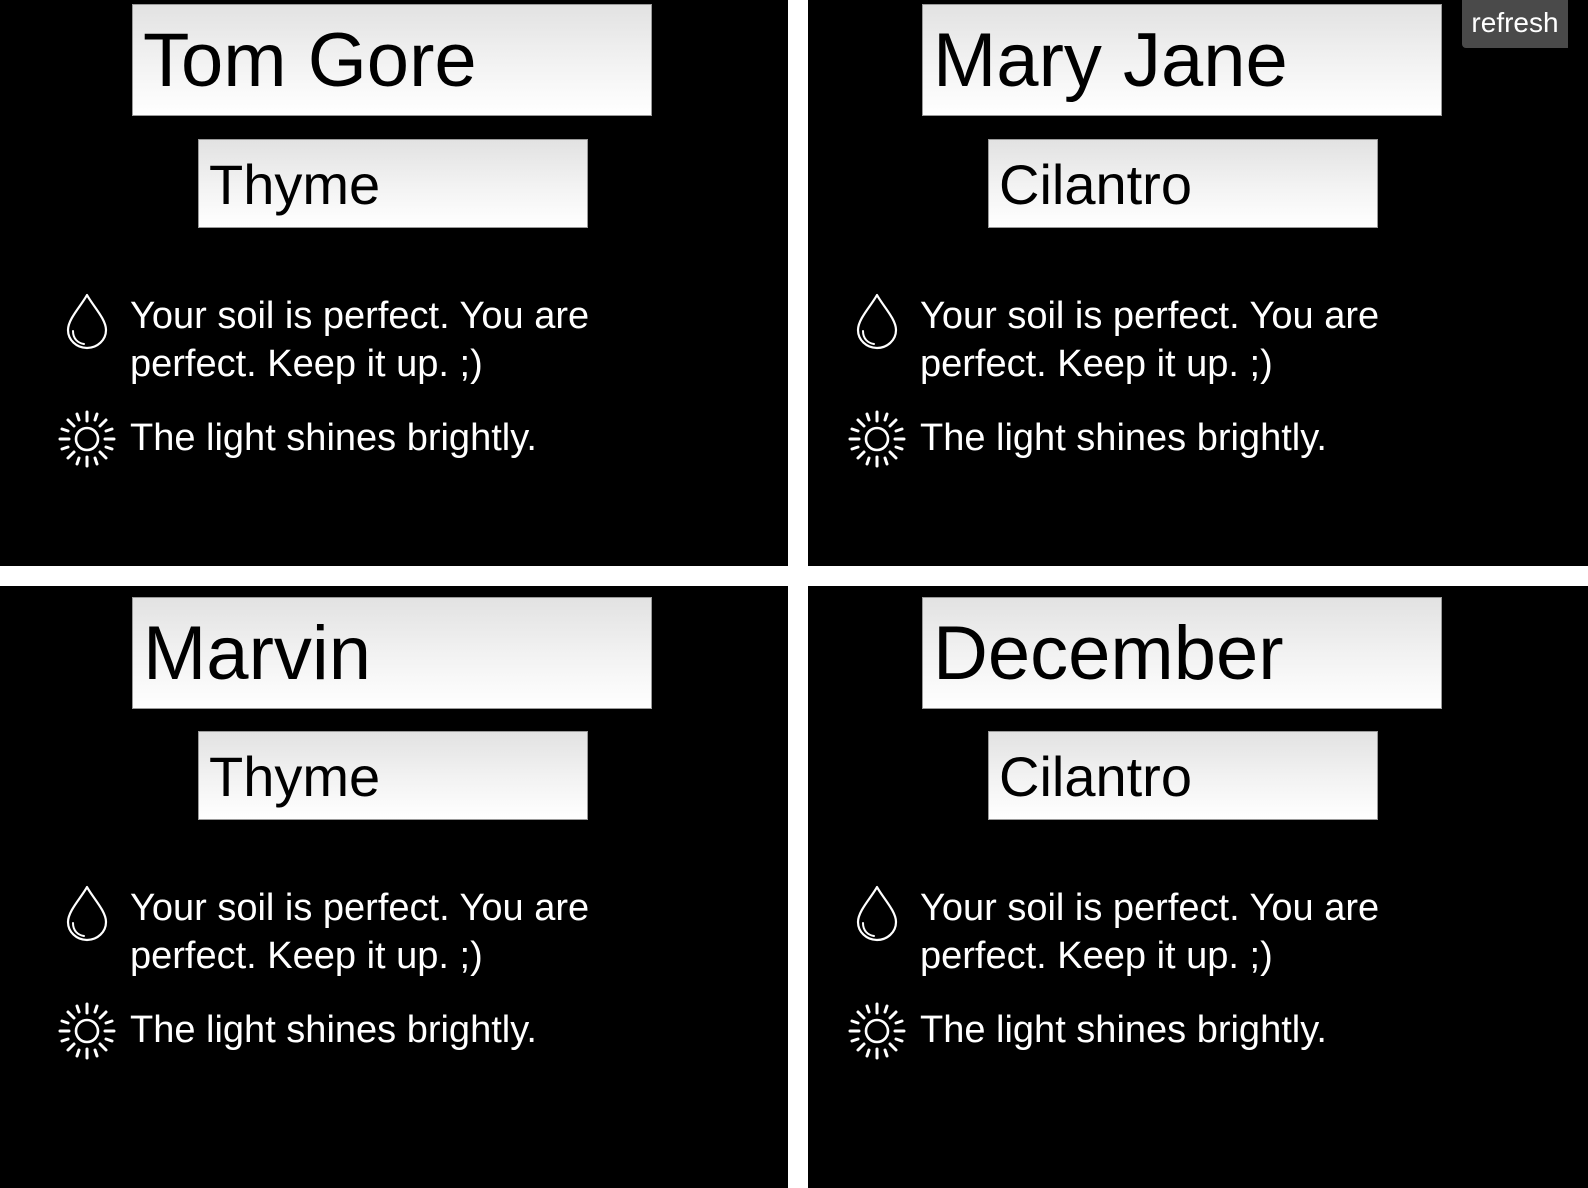 This screenshot has width=1588, height=1188. What do you see at coordinates (1182, 653) in the screenshot?
I see `owner-name: December` at bounding box center [1182, 653].